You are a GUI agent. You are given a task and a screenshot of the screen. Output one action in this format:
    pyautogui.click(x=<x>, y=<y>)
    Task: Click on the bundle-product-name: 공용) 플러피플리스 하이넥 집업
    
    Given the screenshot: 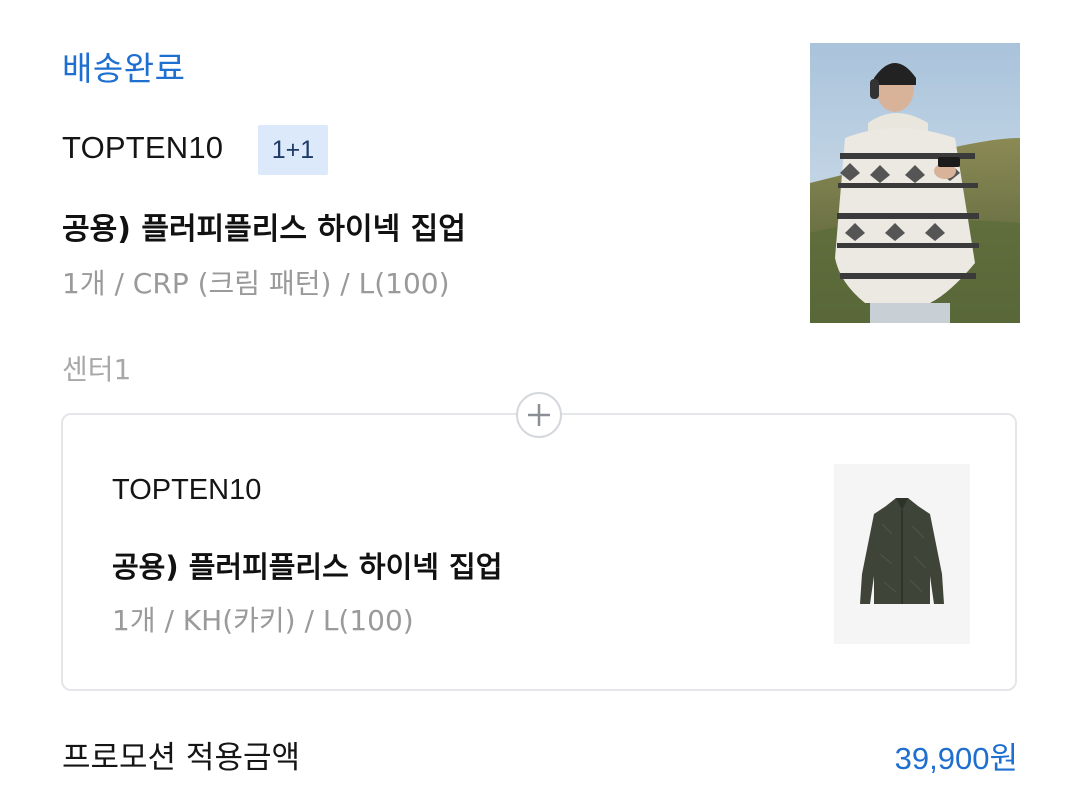 What is the action you would take?
    pyautogui.click(x=307, y=565)
    